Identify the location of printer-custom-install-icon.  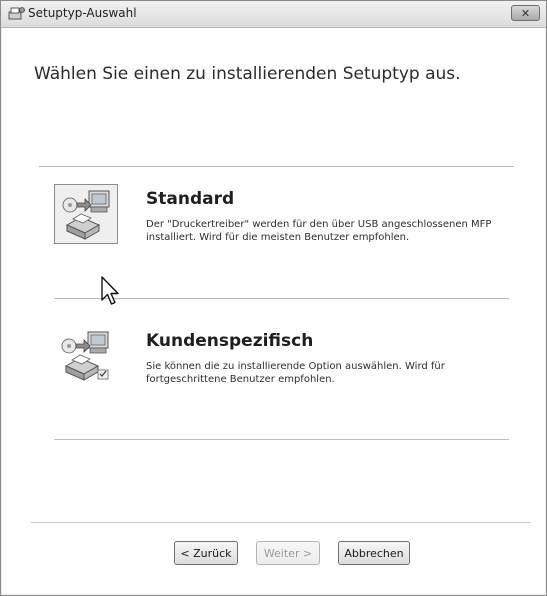
(85, 356).